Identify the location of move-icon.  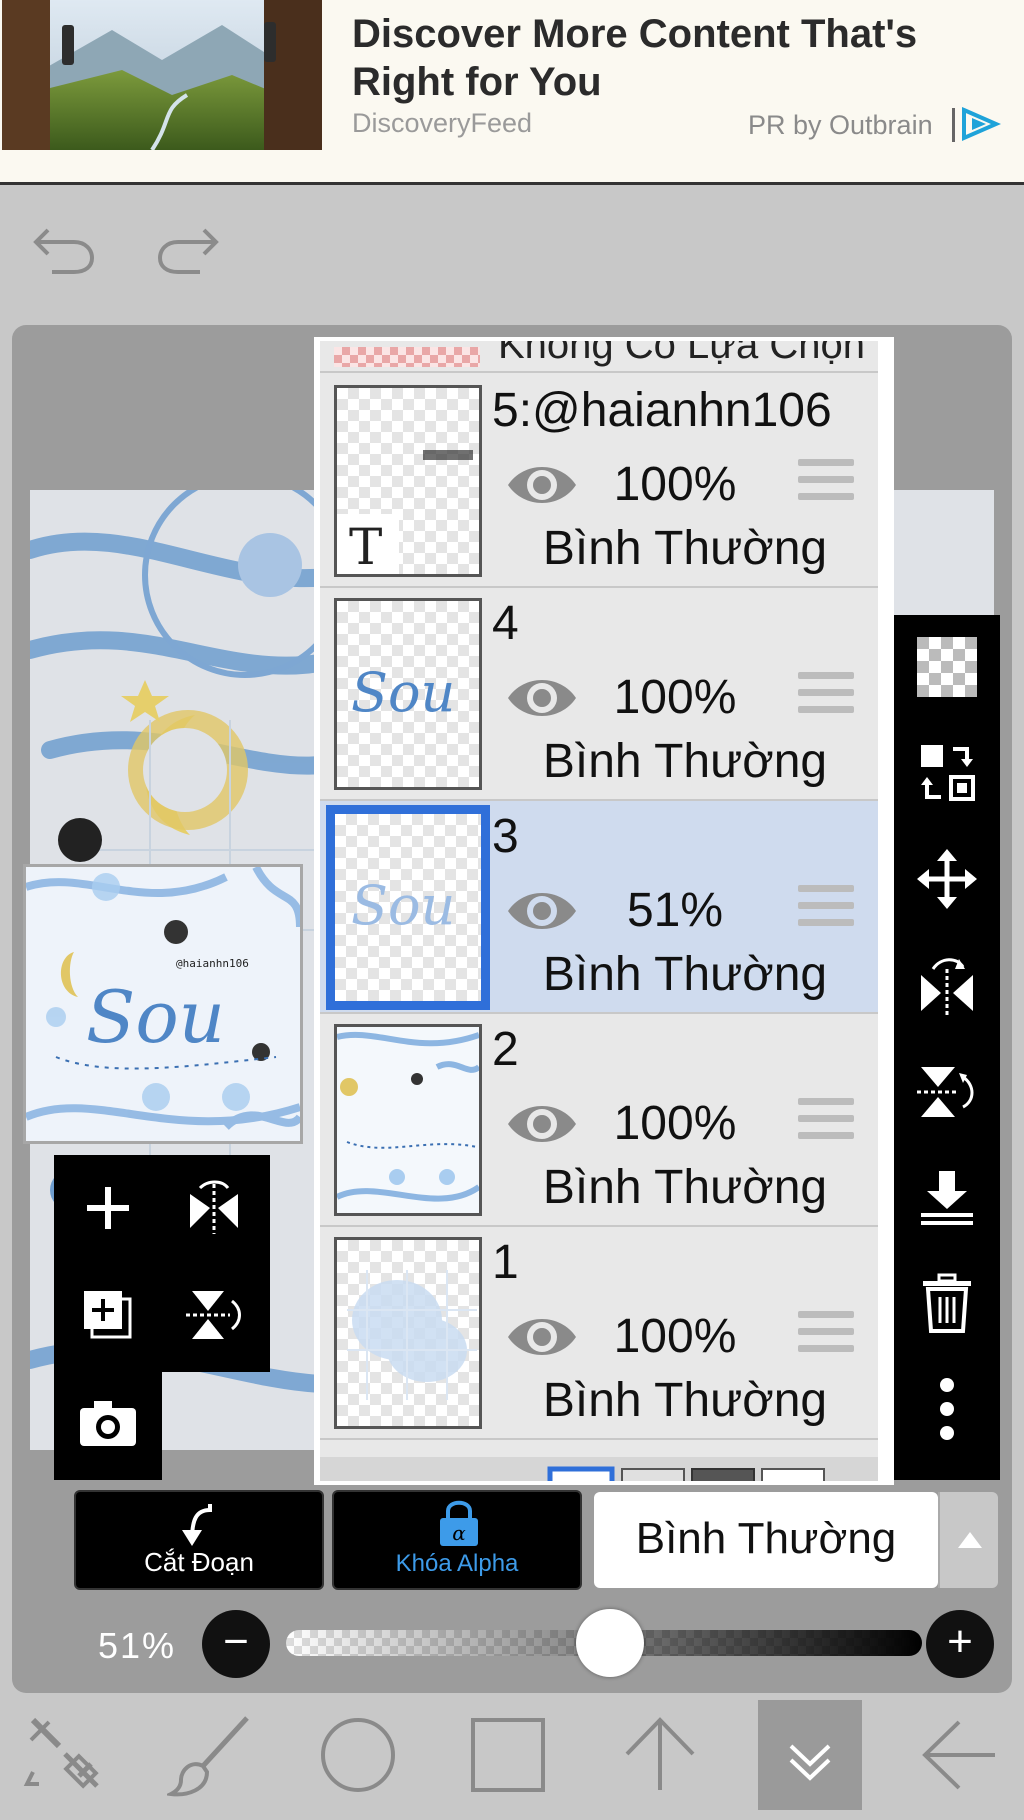
(947, 879).